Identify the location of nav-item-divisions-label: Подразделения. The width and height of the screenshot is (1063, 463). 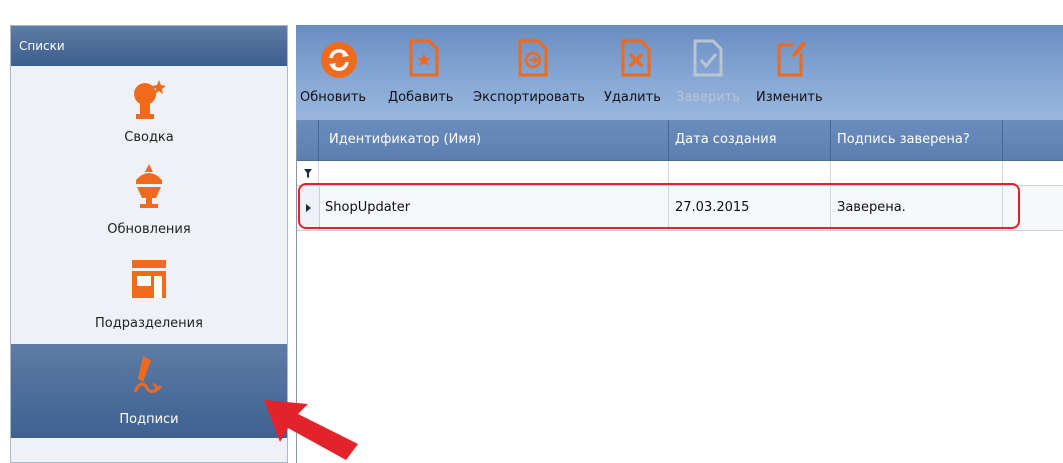
(149, 323).